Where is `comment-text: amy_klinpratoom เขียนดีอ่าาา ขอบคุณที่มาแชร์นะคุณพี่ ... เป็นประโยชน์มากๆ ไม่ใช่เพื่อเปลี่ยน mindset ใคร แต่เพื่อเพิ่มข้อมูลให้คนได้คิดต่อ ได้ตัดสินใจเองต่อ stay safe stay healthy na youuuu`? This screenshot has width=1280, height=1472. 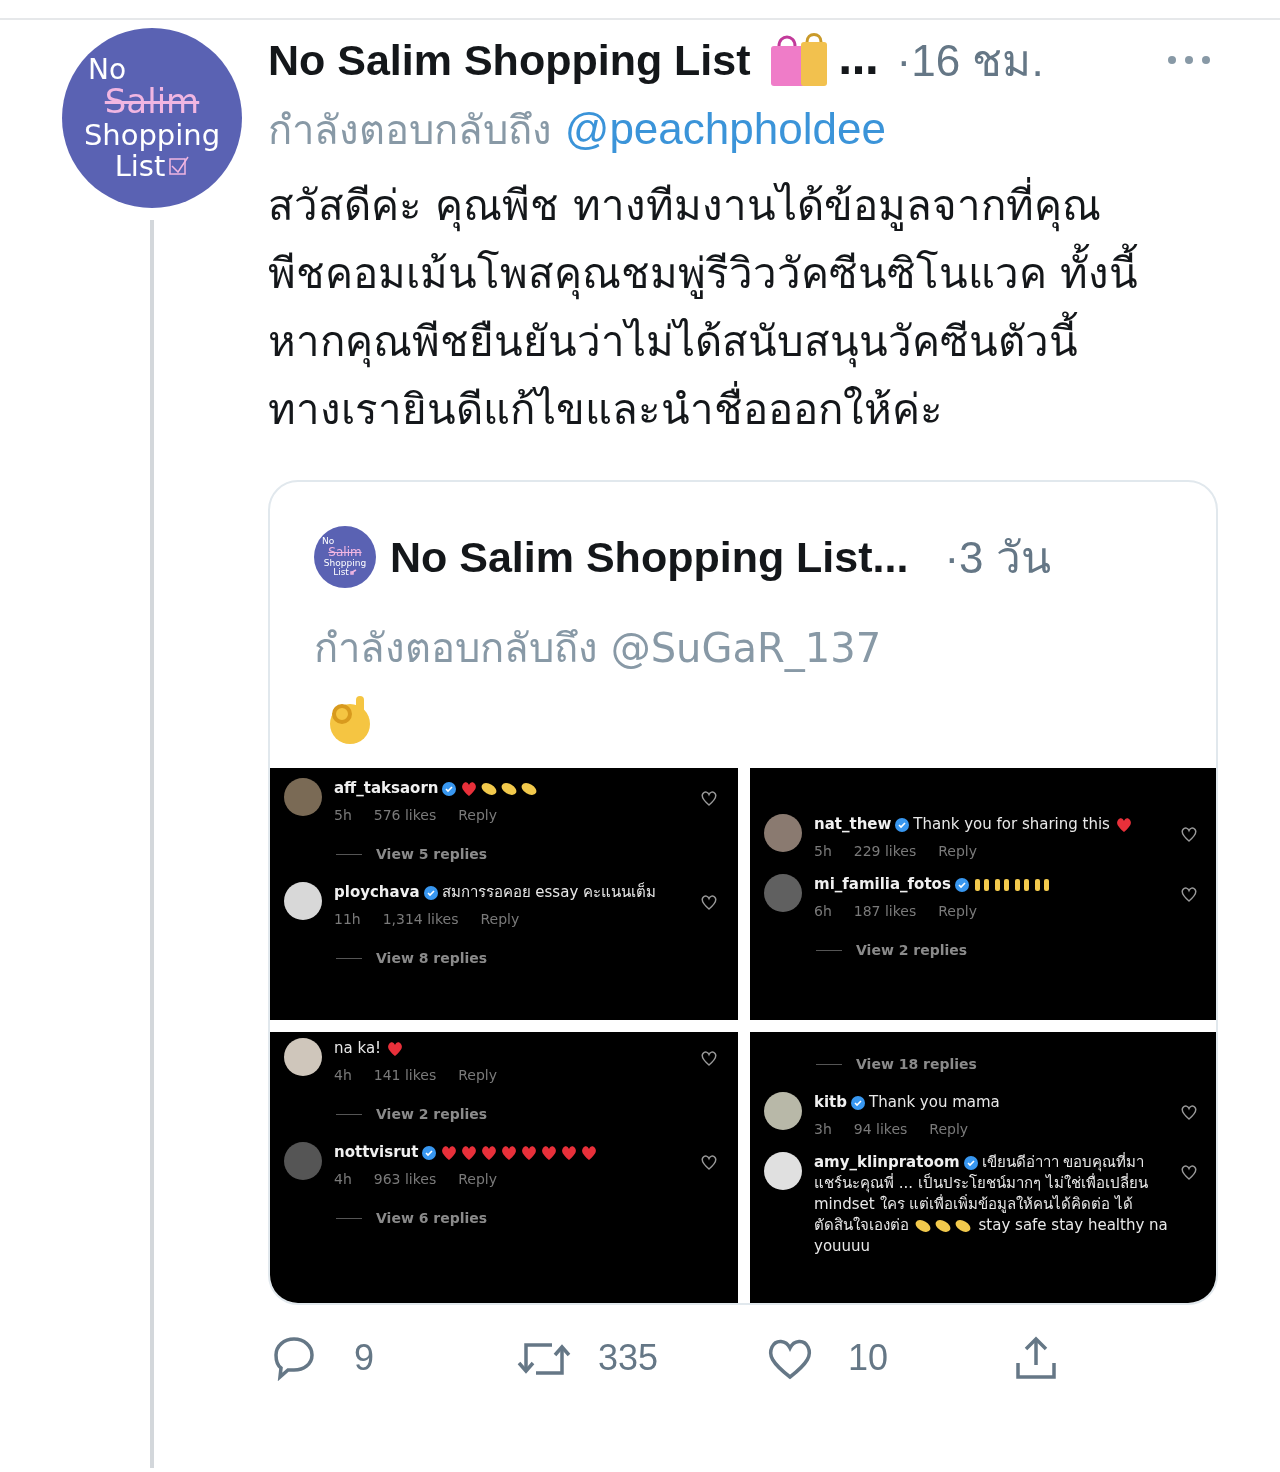 comment-text: amy_klinpratoom เขียนดีอ่าาา ขอบคุณที่มาแชร์นะคุณพี่ ... เป็นประโยชน์มากๆ ไม่ใช่เพื่อเปลี่ยน mindset ใคร แต่เพื่อเพิ่มข้อมูลให้คนได้คิดต่อ ได้ตัดสินใจเองต่อ stay safe stay healthy na youuuu is located at coordinates (991, 1204).